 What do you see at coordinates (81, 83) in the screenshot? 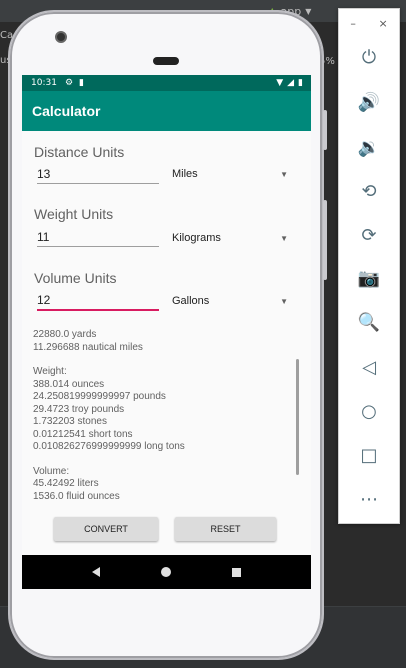
I see `sd-card-icon: ▮` at bounding box center [81, 83].